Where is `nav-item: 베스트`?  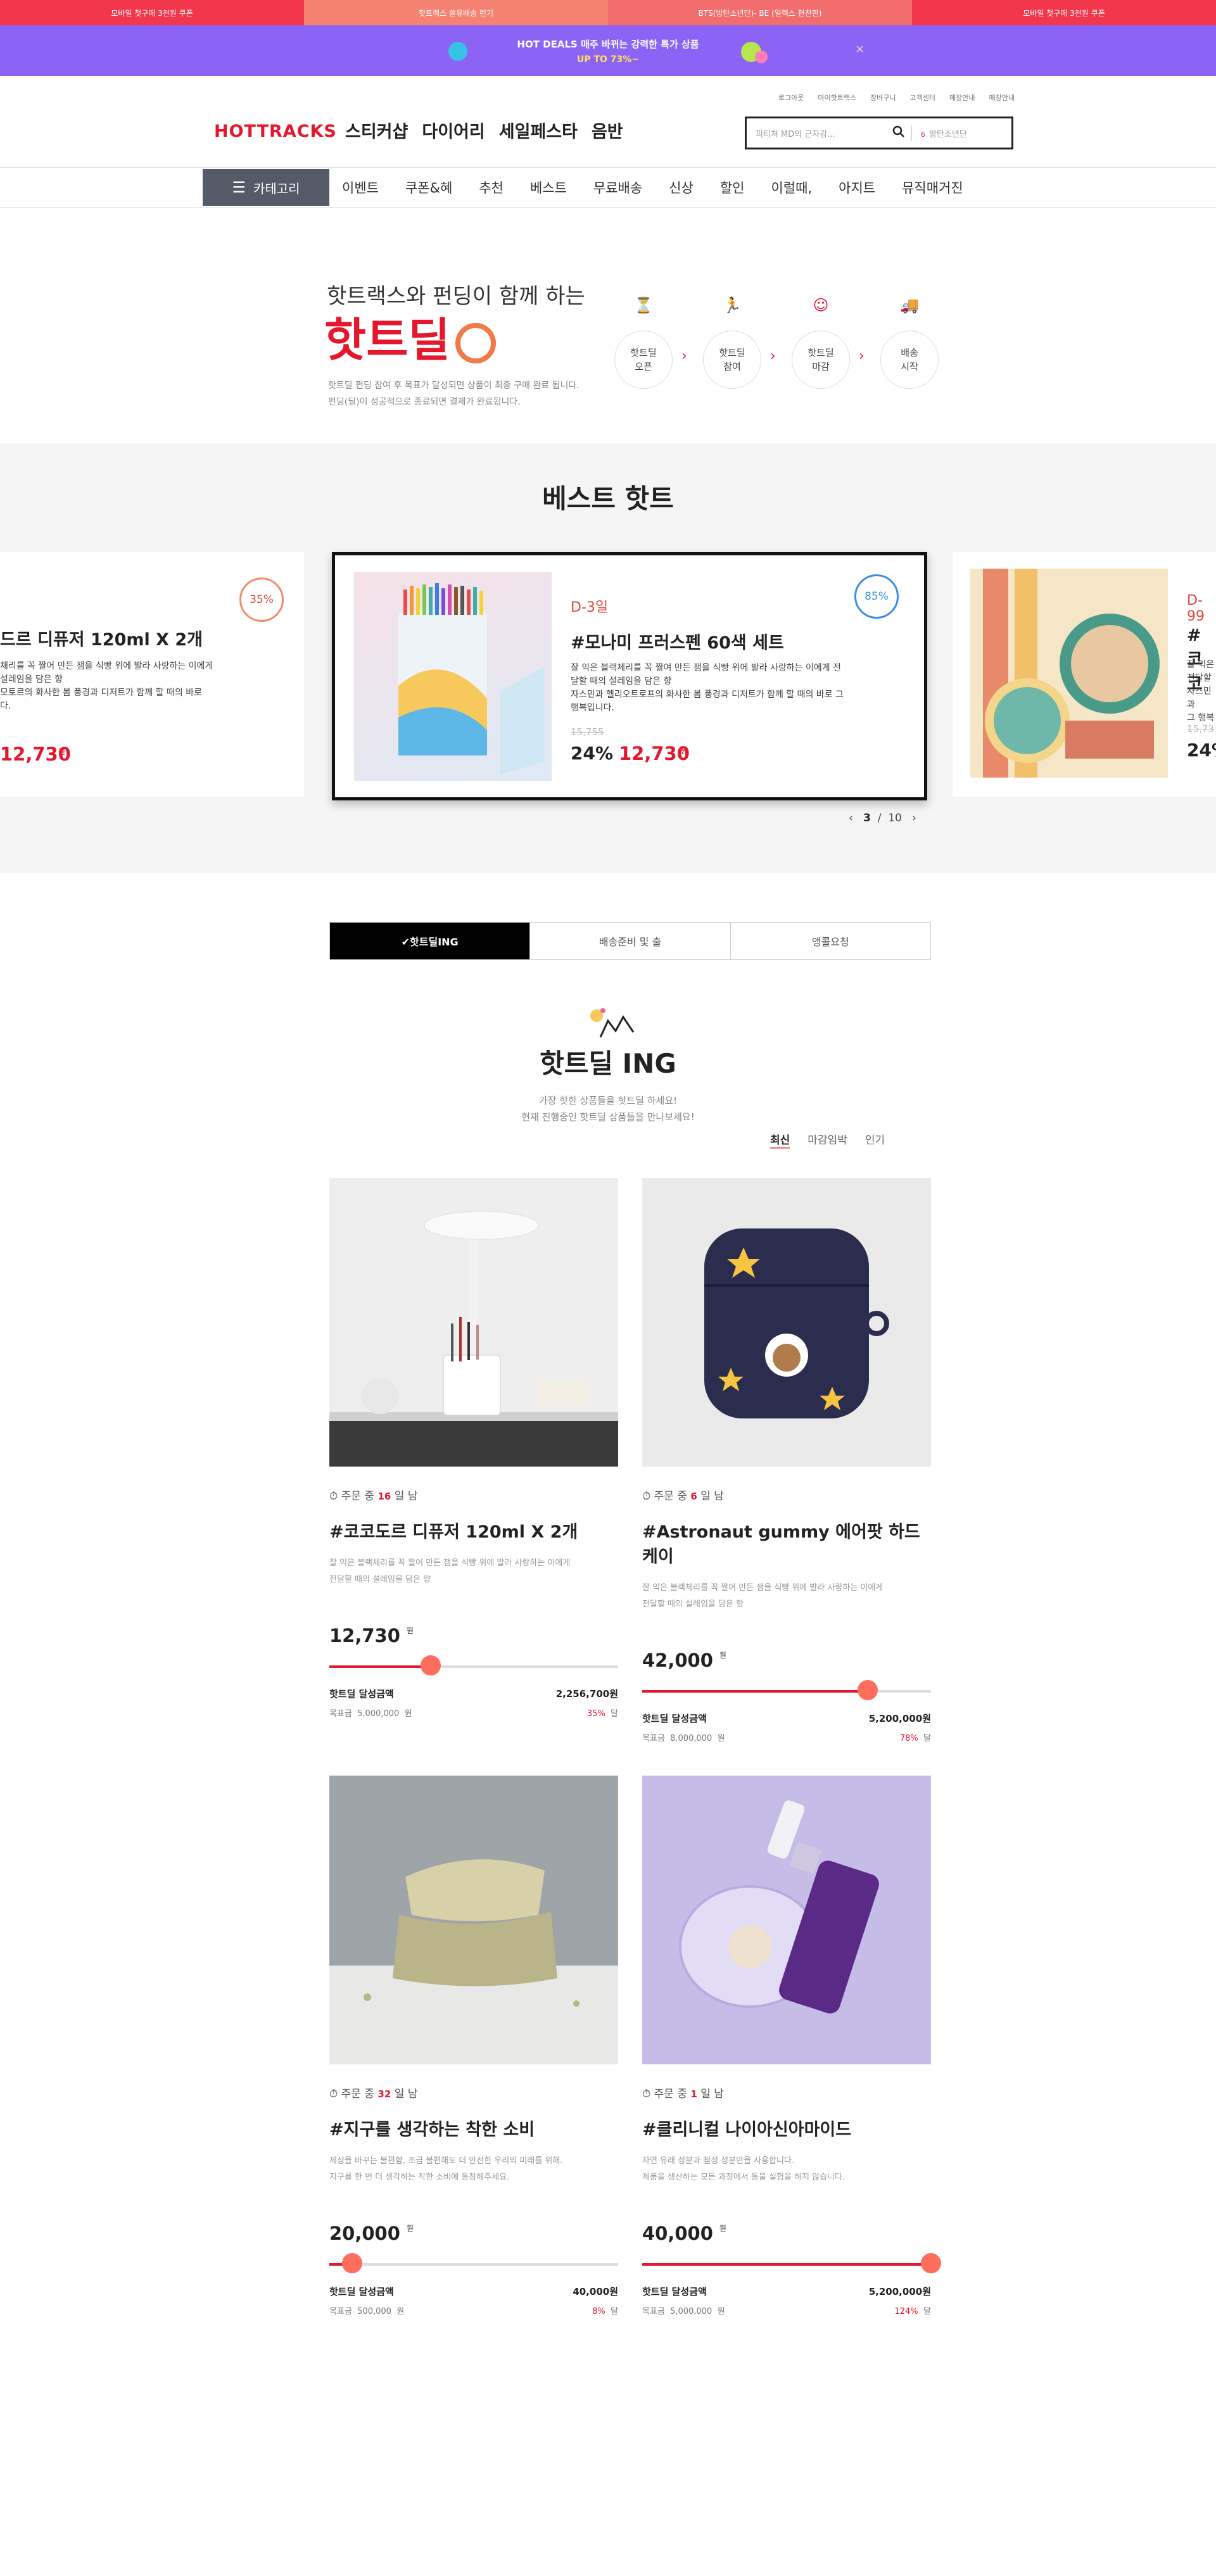
nav-item: 베스트 is located at coordinates (548, 187).